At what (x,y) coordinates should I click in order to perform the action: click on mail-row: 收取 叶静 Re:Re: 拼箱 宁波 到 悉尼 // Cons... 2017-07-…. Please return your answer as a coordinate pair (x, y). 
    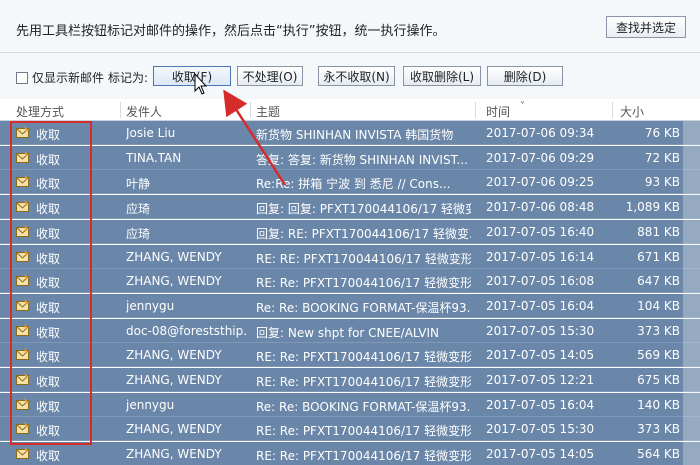
    Looking at the image, I should click on (350, 182).